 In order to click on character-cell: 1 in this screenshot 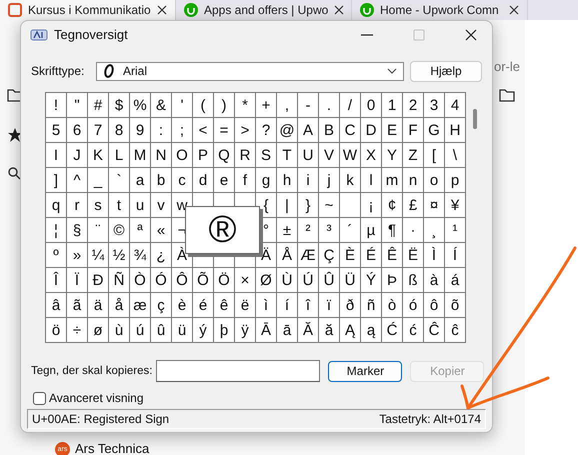, I will do `click(392, 105)`.